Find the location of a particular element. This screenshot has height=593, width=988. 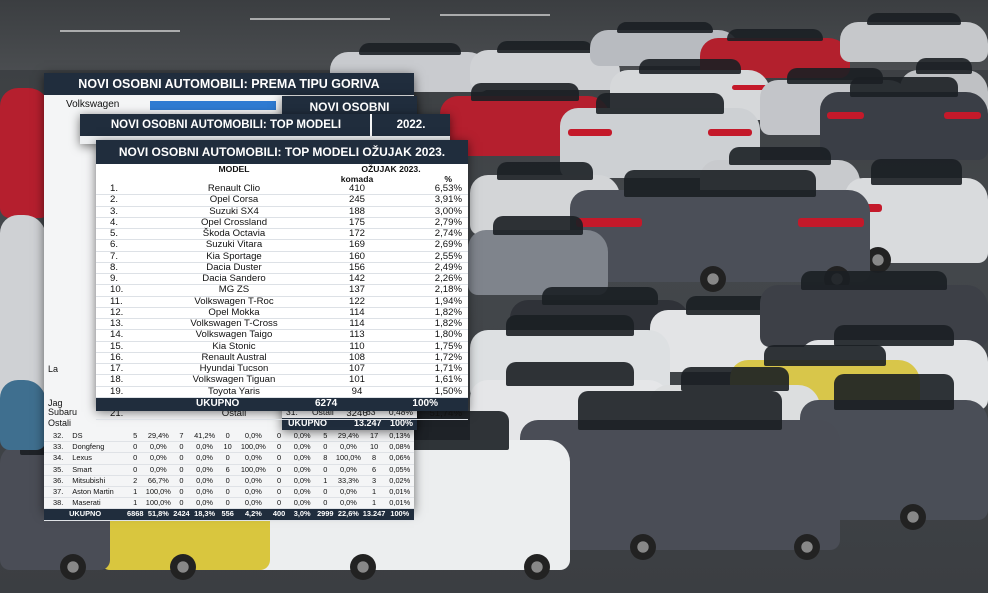

model-model: Volkswagen T-Cross is located at coordinates (234, 324).